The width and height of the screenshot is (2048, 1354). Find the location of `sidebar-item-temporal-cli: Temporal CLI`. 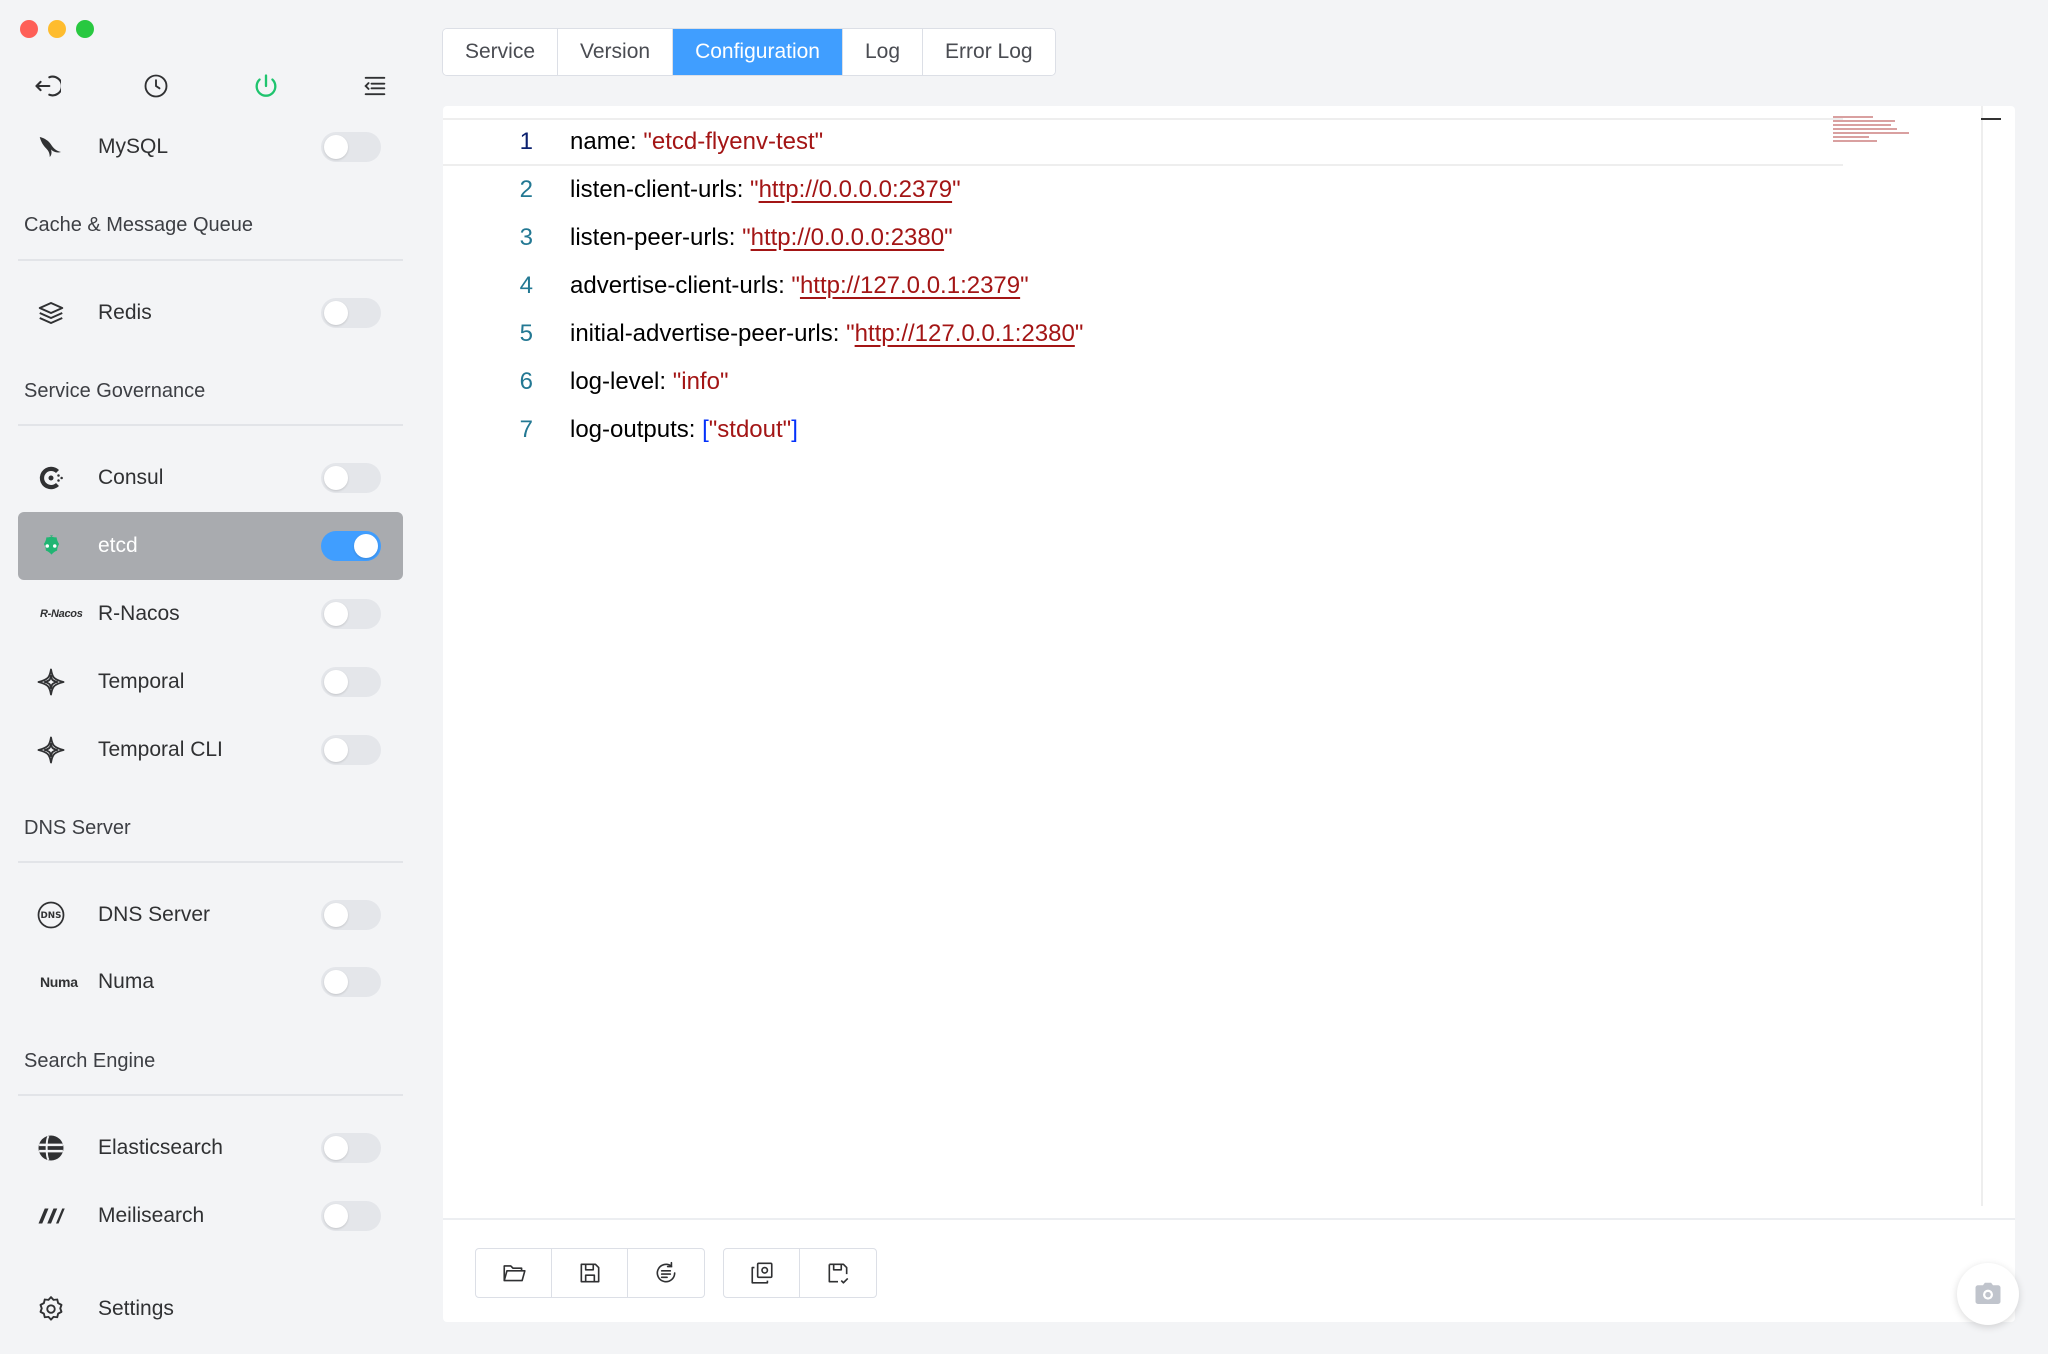

sidebar-item-temporal-cli: Temporal CLI is located at coordinates (210, 750).